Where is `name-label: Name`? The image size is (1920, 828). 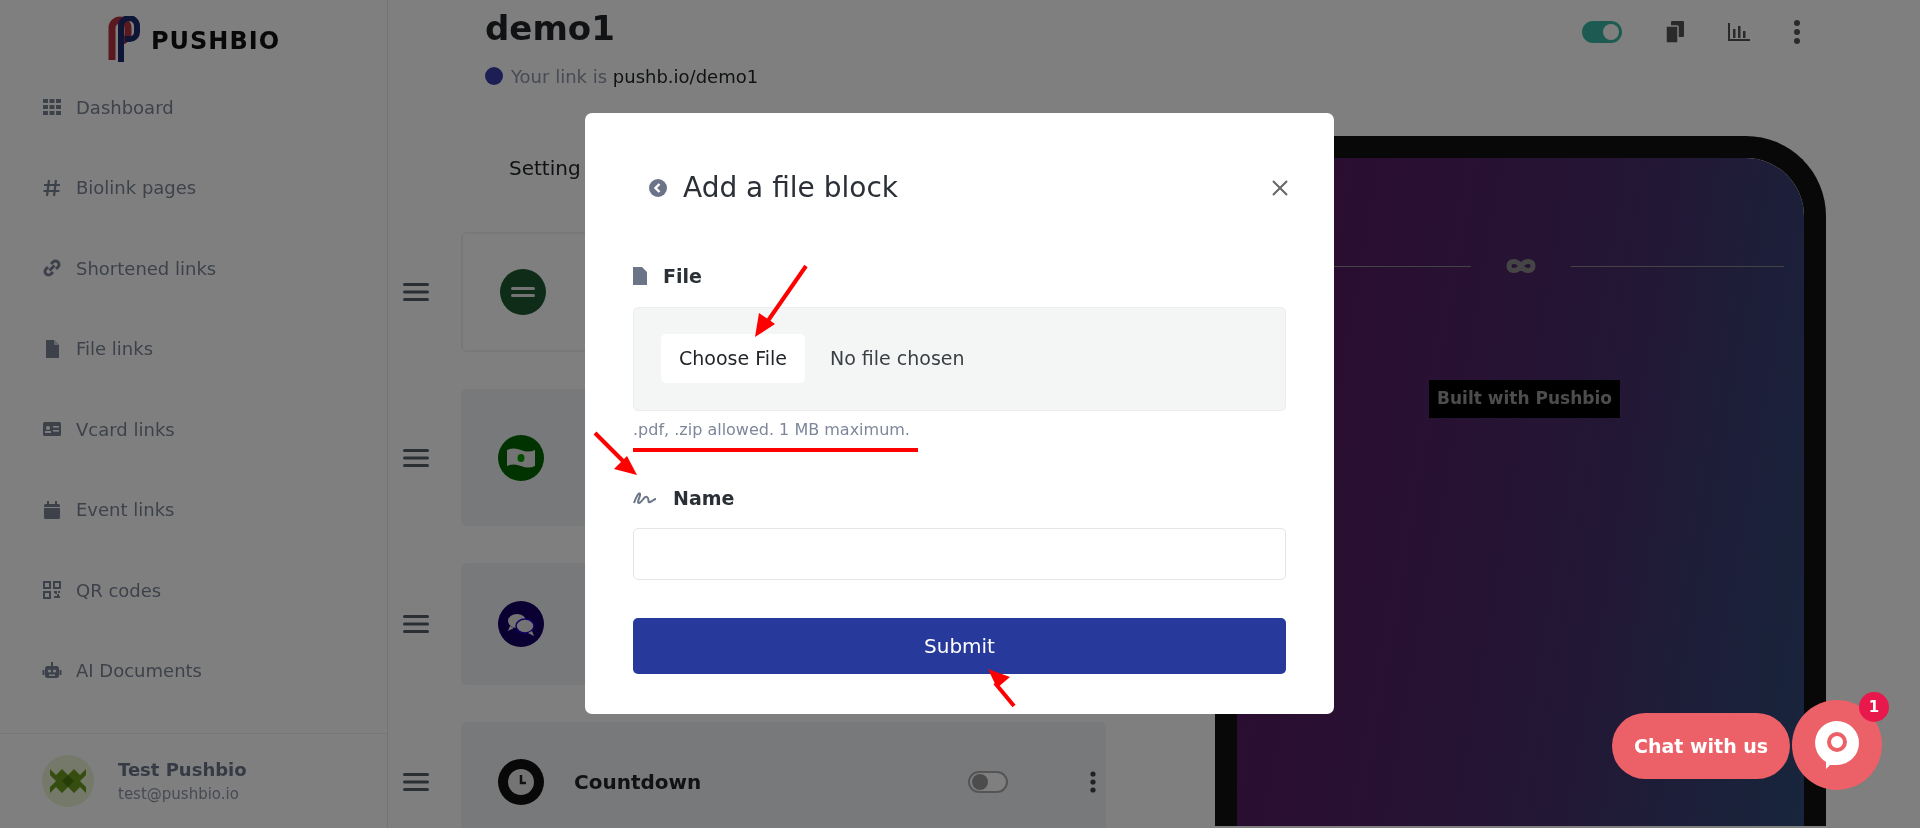 name-label: Name is located at coordinates (704, 498).